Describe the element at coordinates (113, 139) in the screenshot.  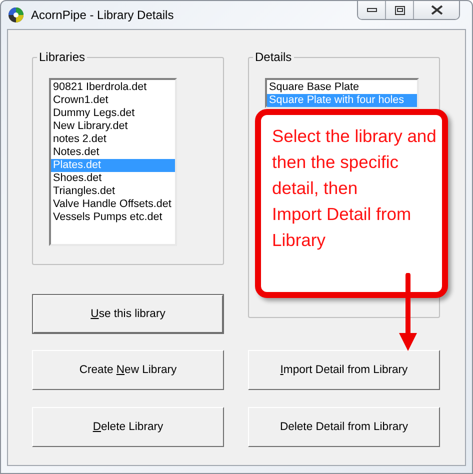
I see `list-item: notes 2.det` at that location.